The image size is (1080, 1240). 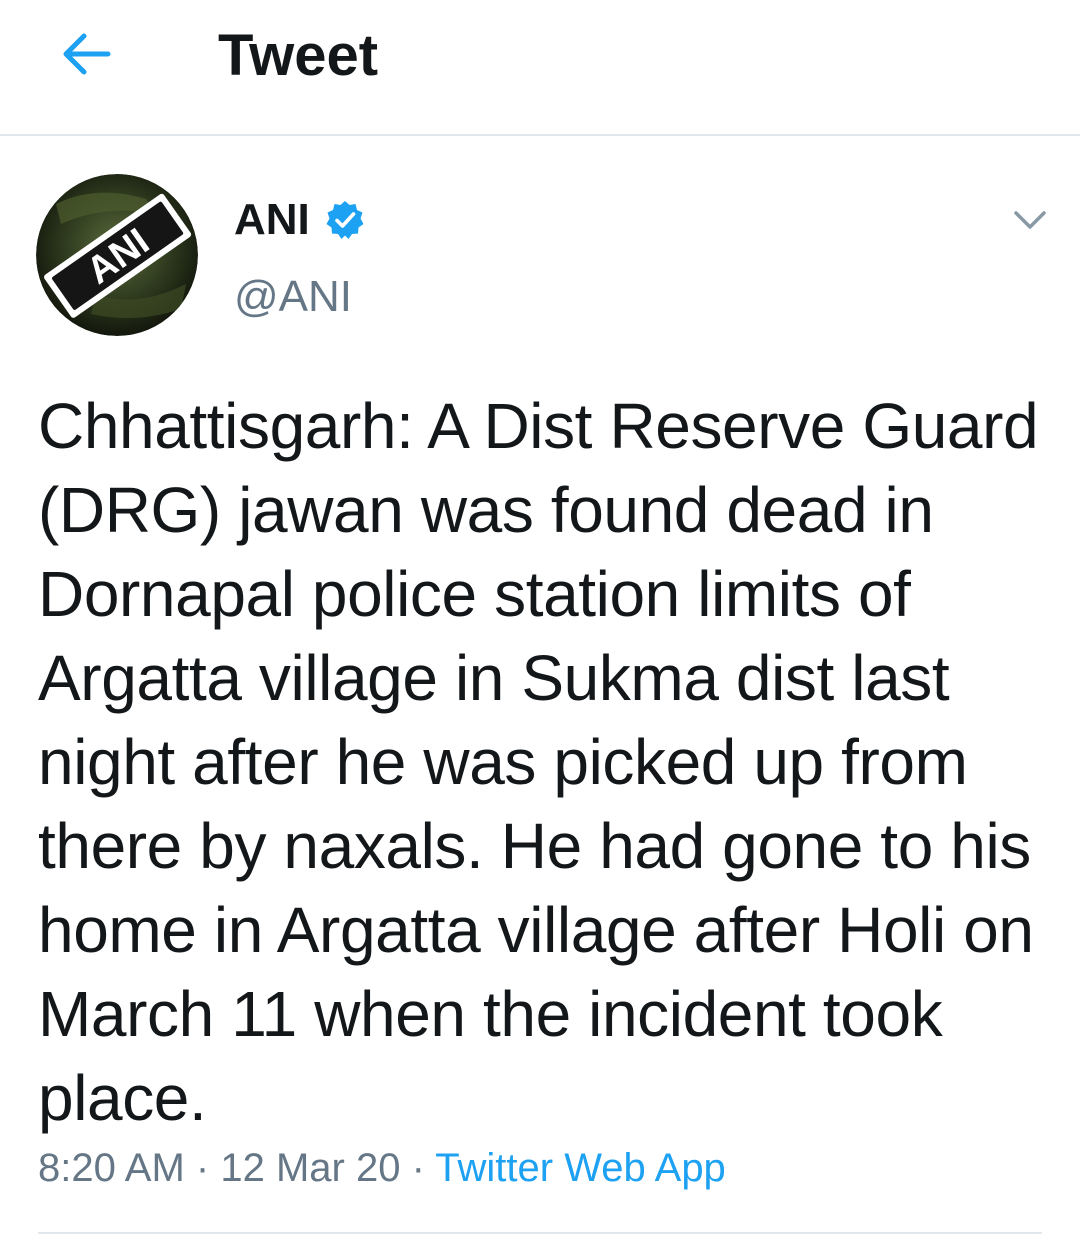 What do you see at coordinates (310, 1168) in the screenshot?
I see `tweet-date: 12 Mar 20` at bounding box center [310, 1168].